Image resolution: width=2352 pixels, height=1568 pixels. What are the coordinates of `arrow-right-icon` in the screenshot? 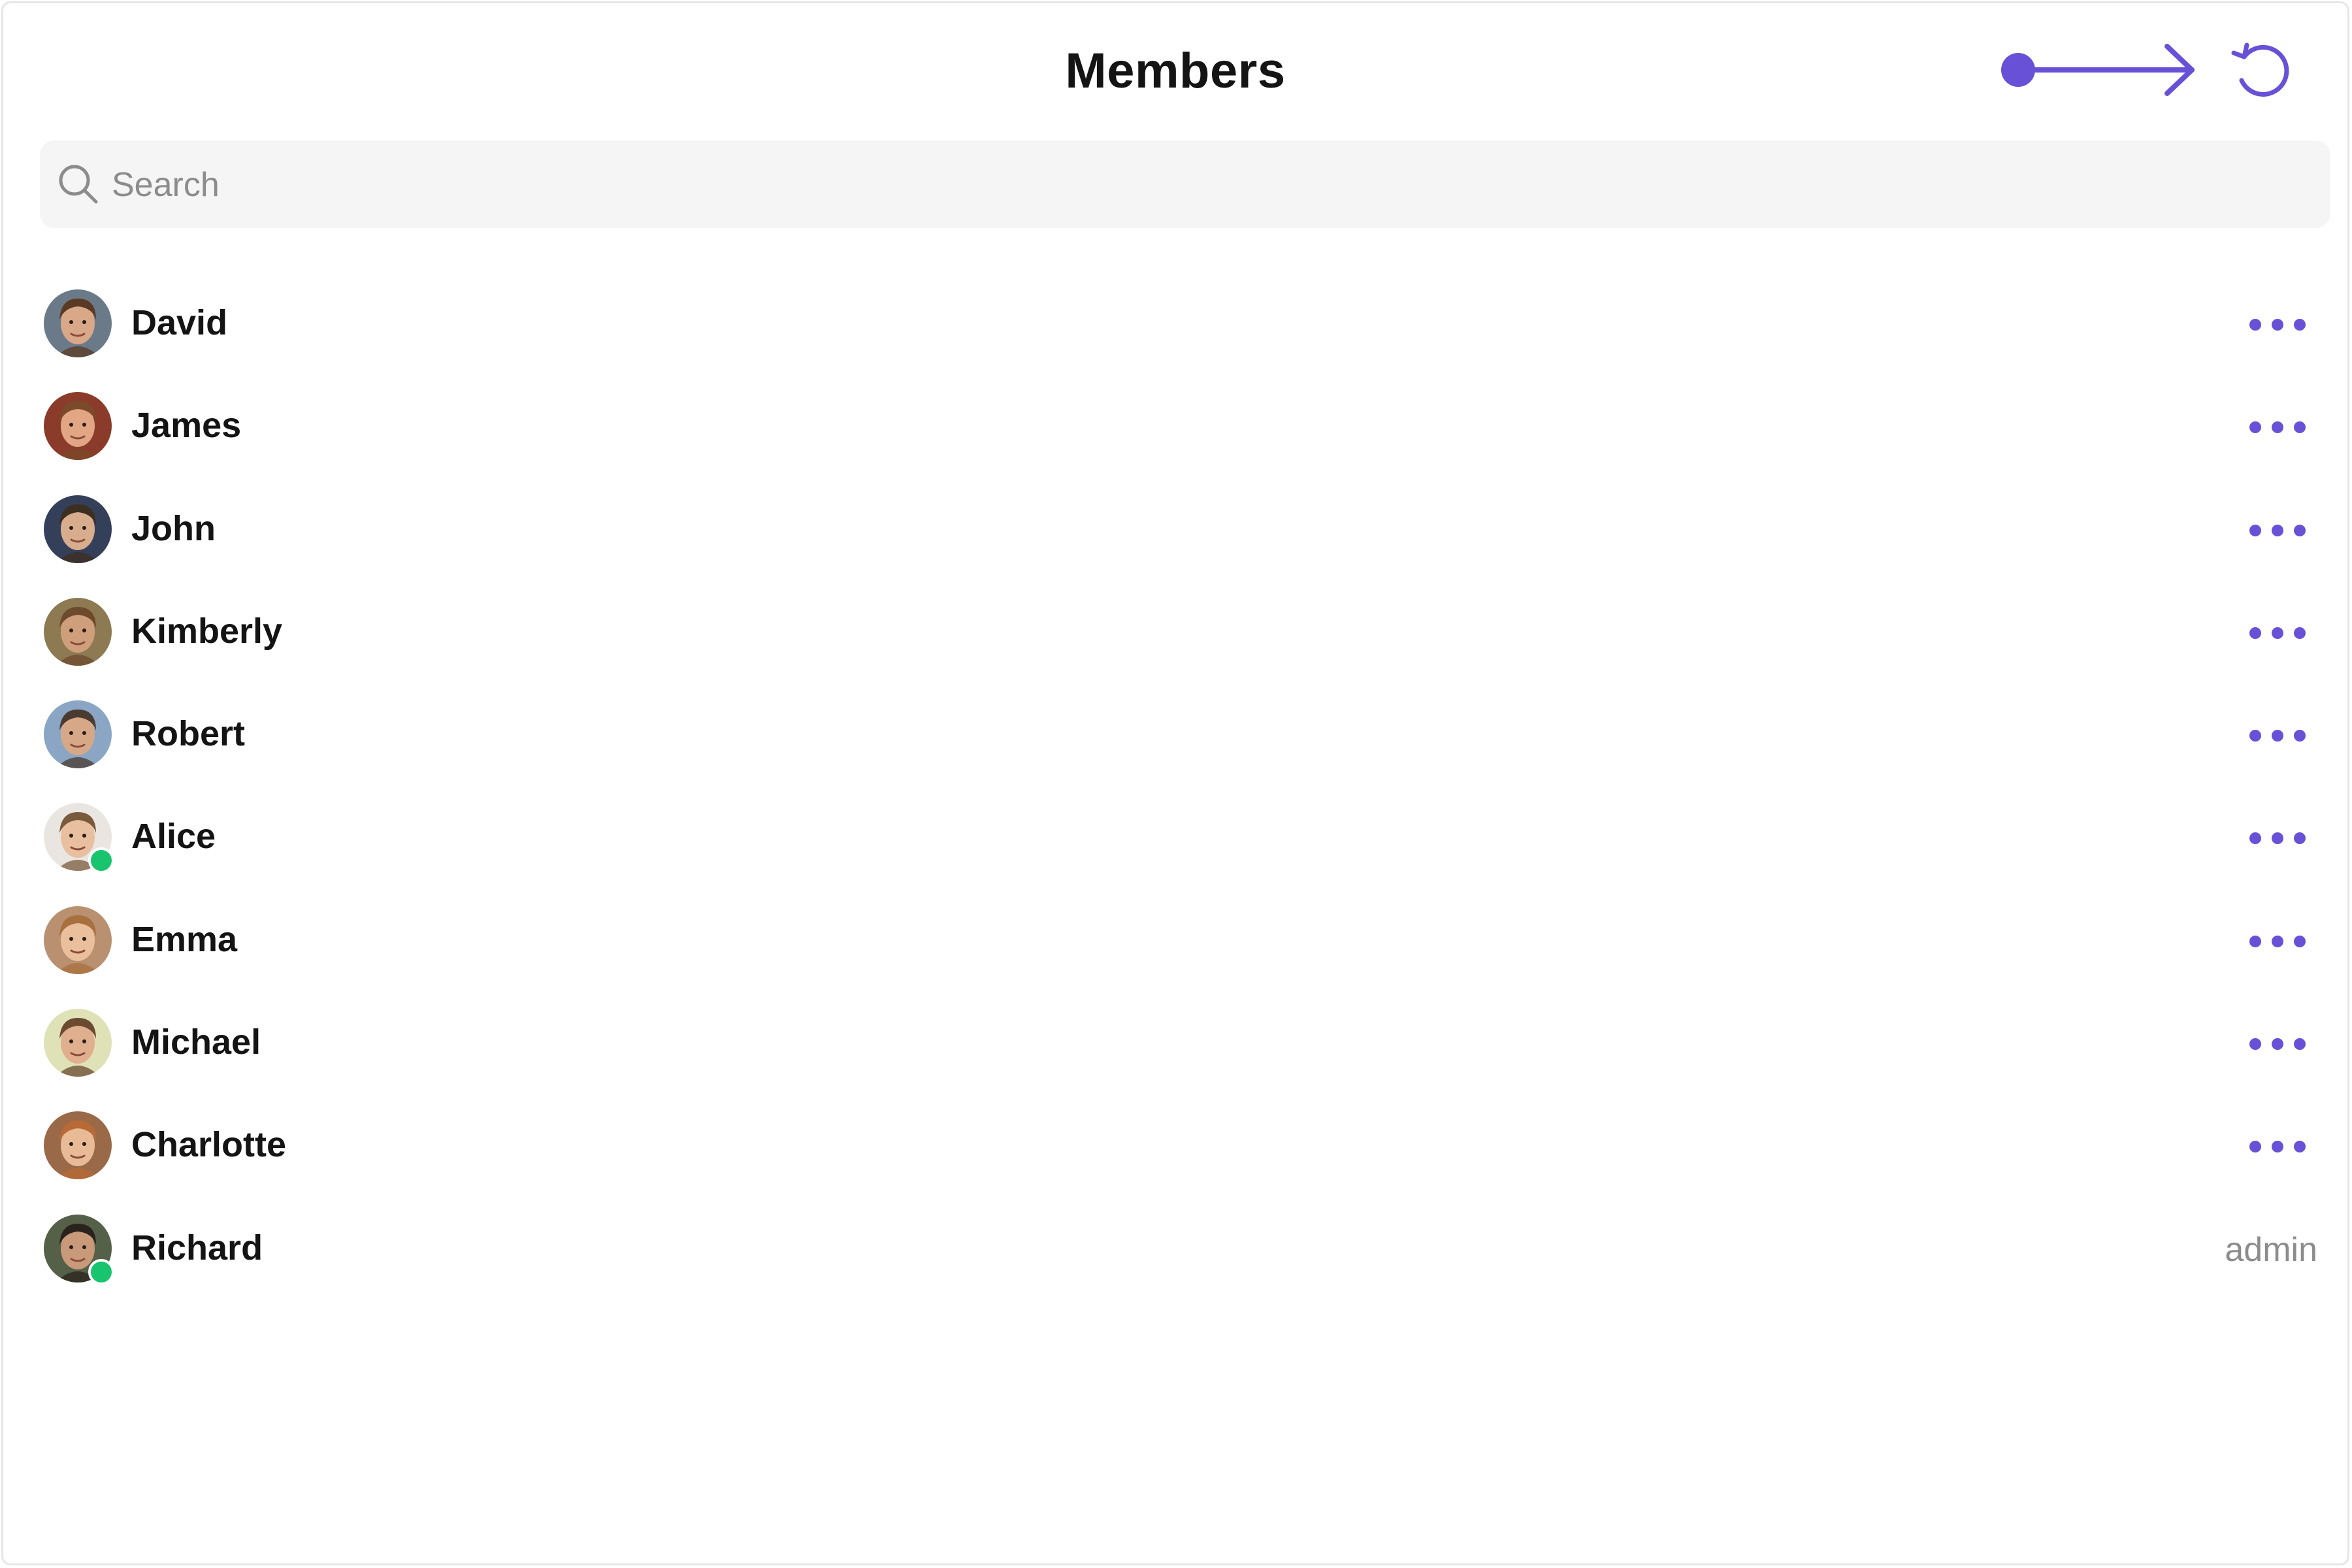 It's located at (2100, 70).